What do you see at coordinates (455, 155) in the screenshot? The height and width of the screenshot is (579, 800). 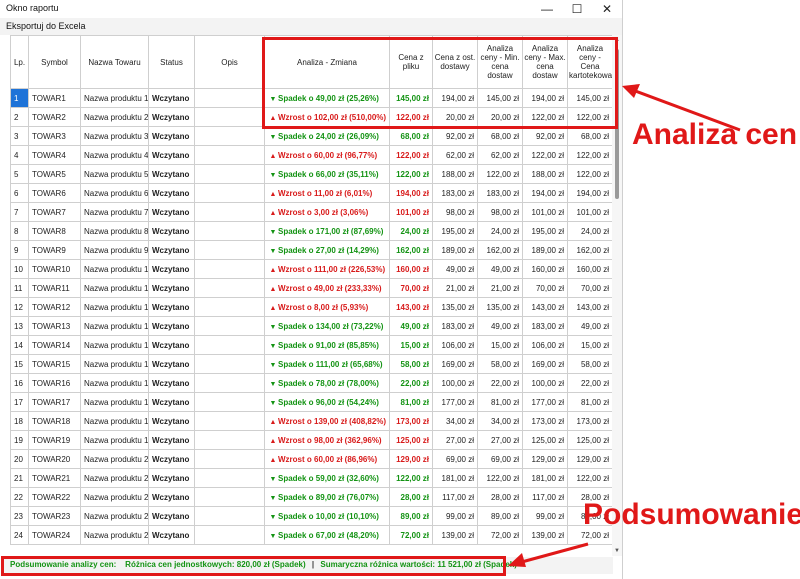 I see `last-delivery-price-cell: 62,00 zł` at bounding box center [455, 155].